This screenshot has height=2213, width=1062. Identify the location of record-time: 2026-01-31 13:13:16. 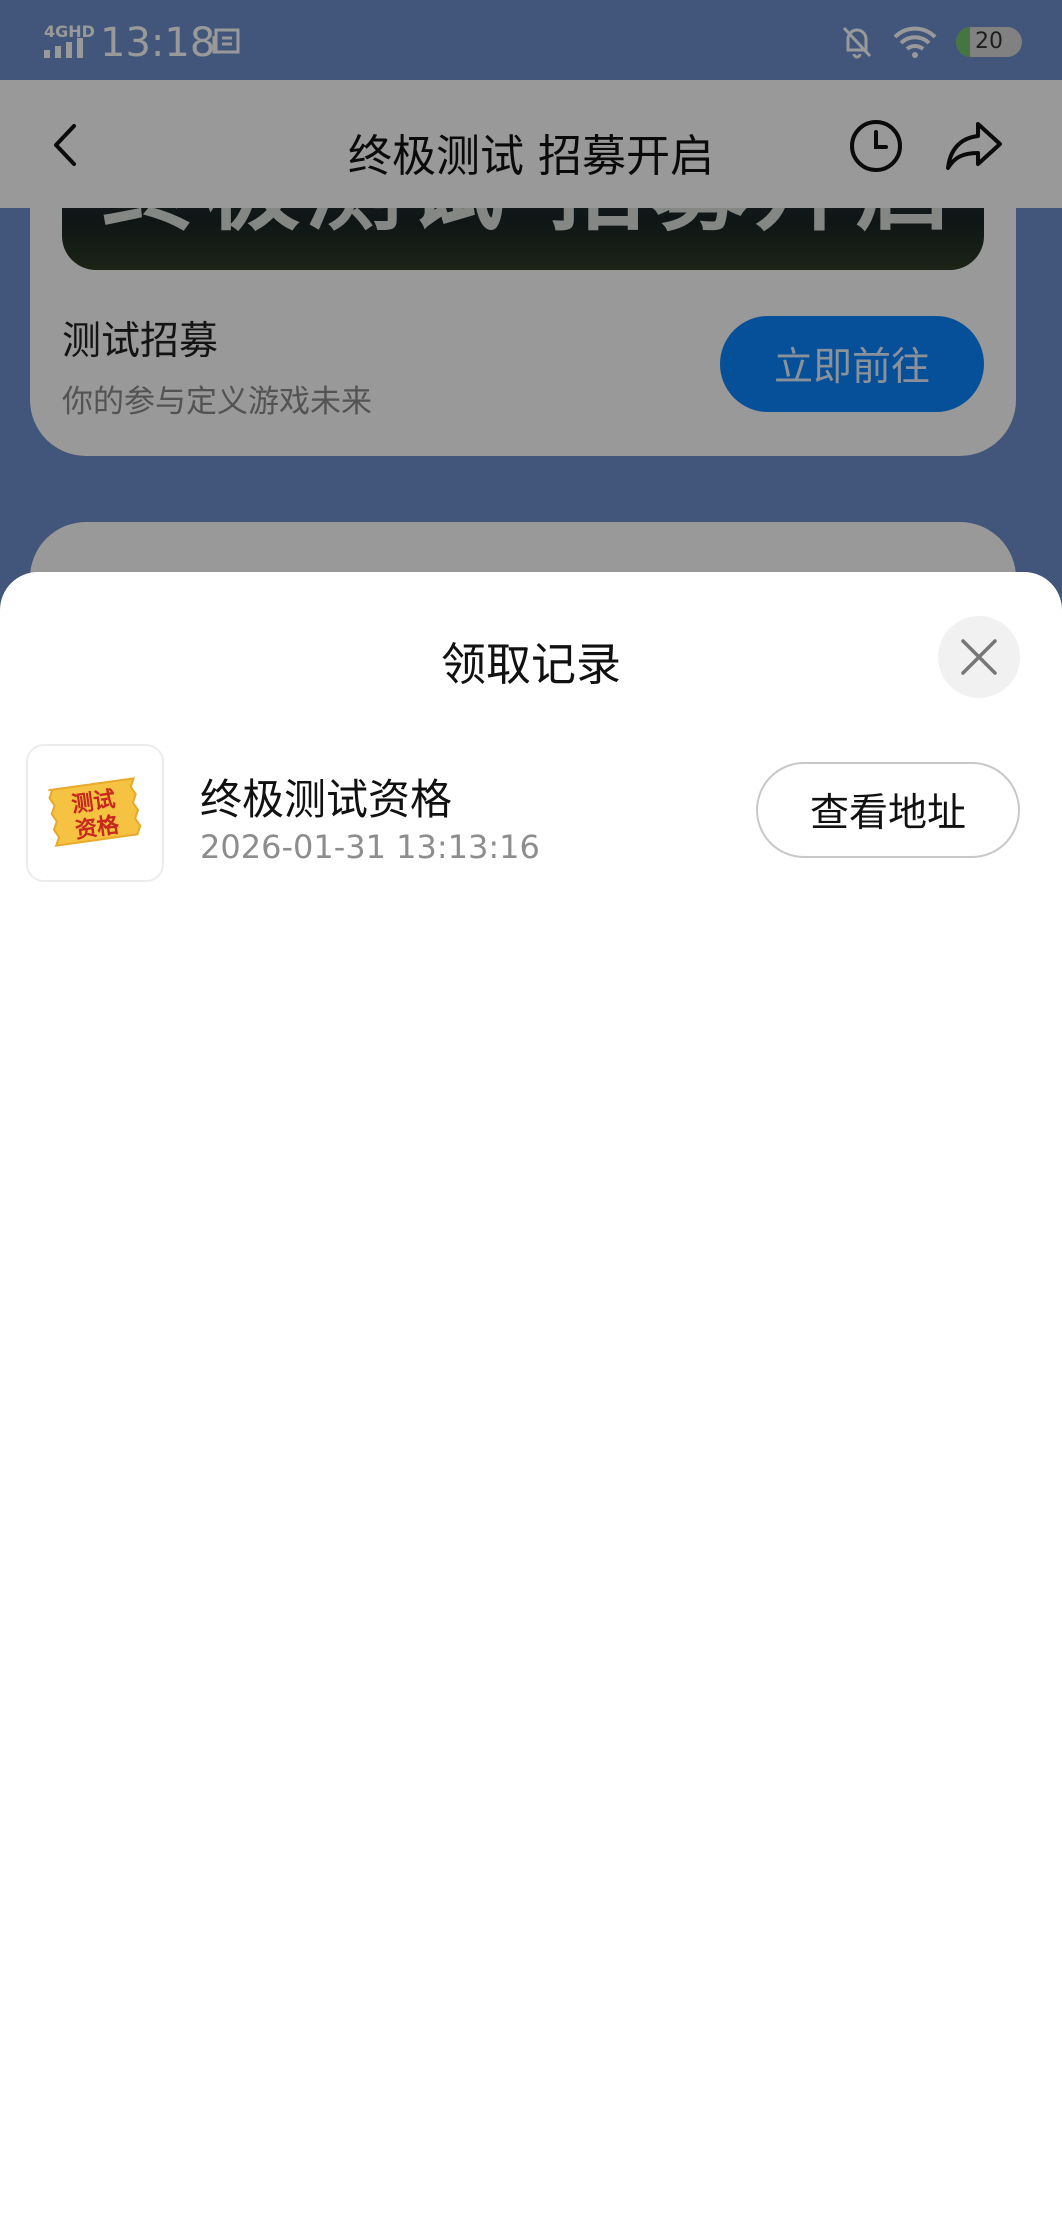
(370, 847).